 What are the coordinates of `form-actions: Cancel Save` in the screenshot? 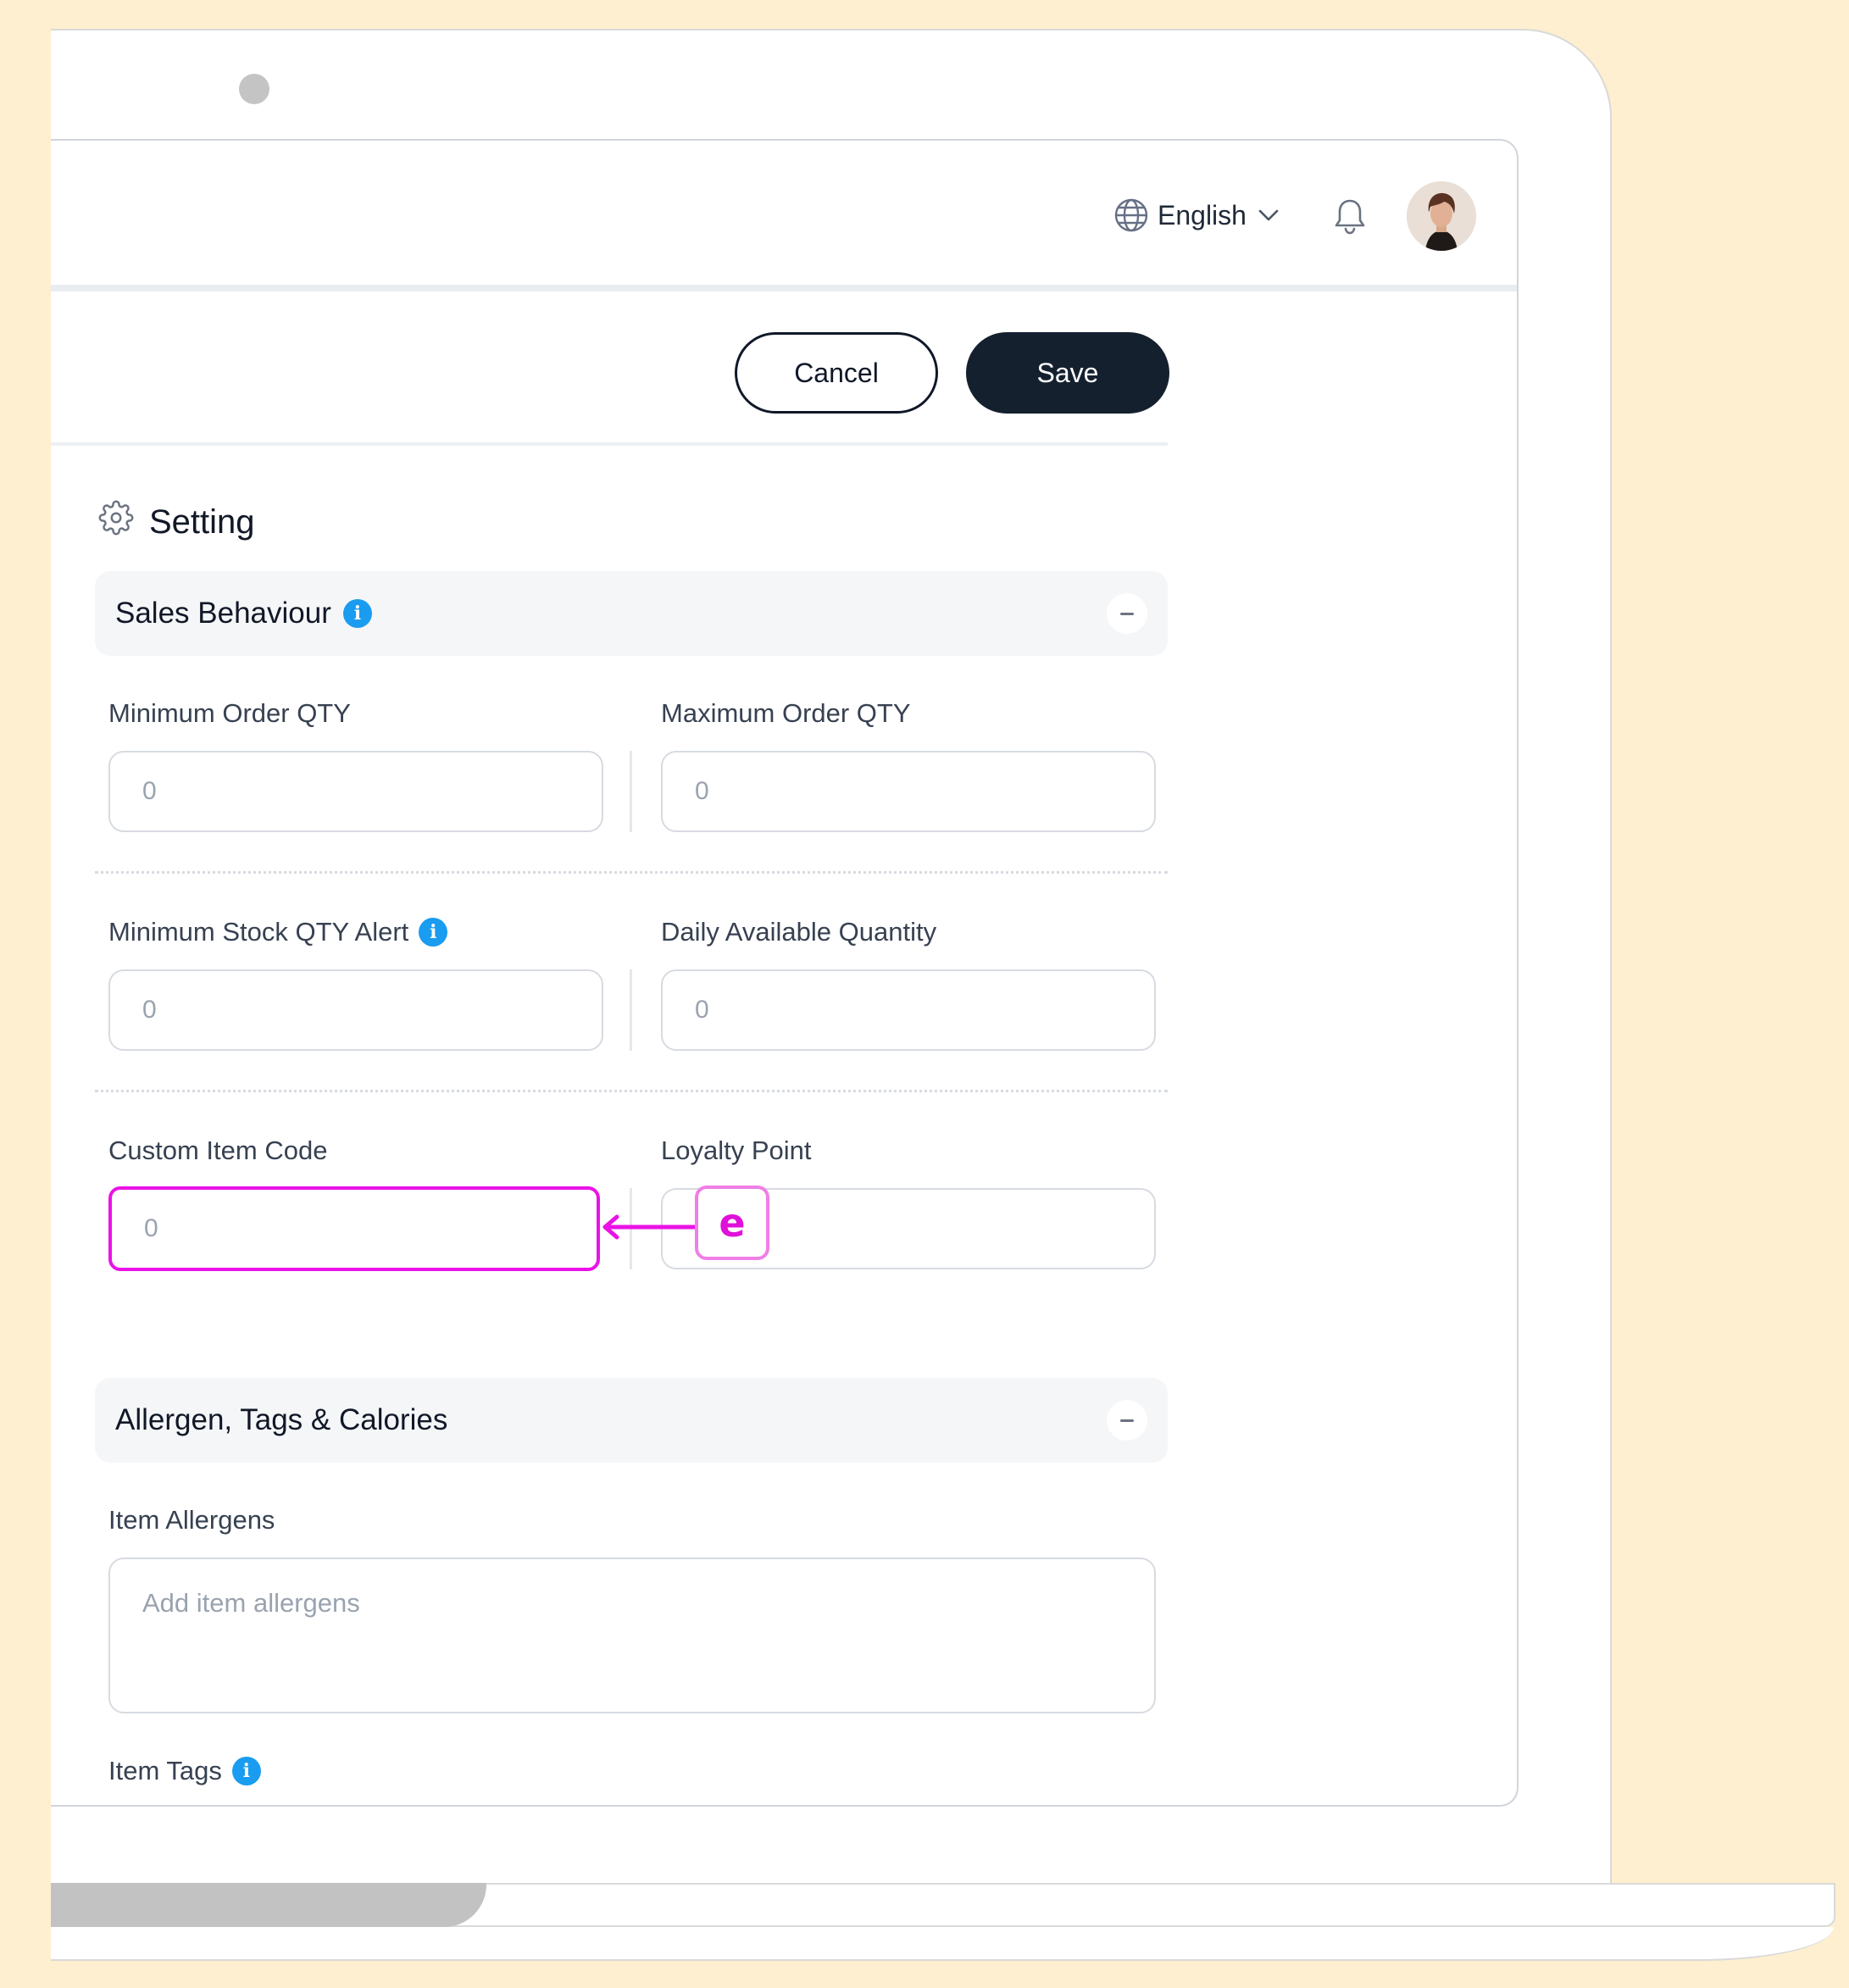 It's located at (610, 374).